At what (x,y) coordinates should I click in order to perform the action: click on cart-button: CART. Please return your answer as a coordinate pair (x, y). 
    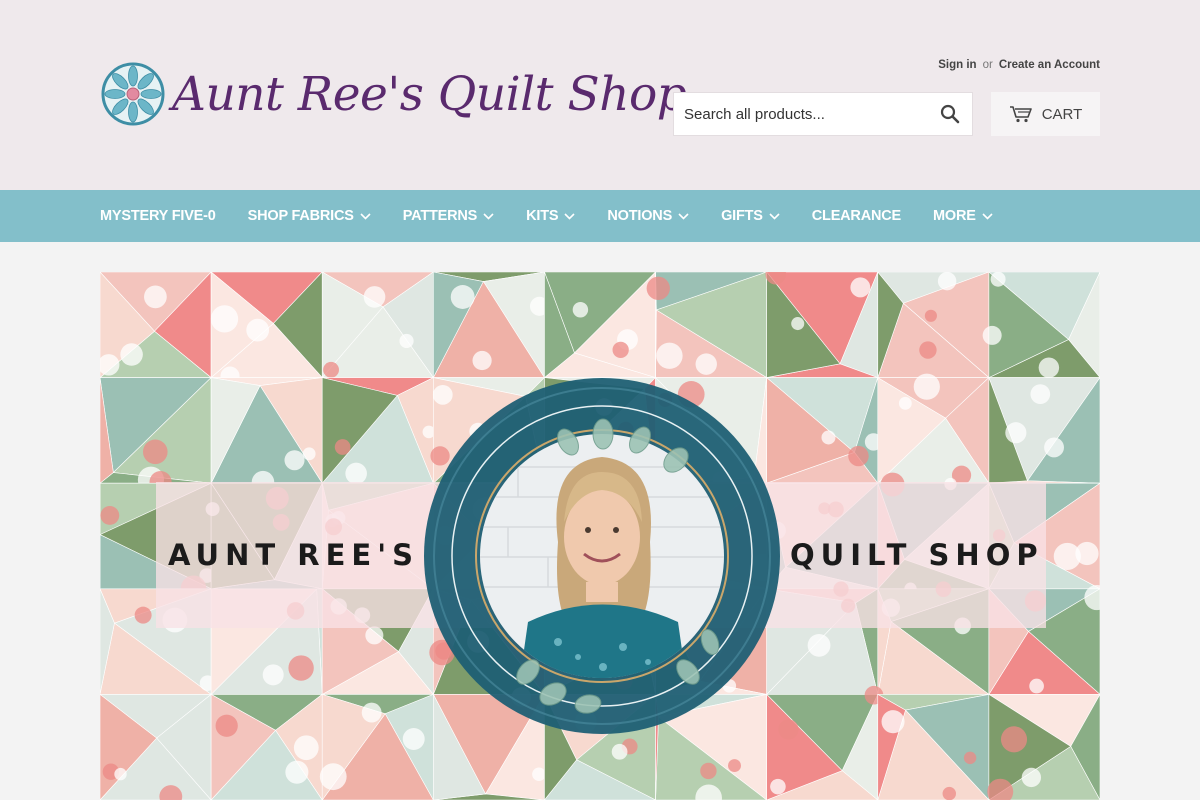
    Looking at the image, I should click on (1045, 114).